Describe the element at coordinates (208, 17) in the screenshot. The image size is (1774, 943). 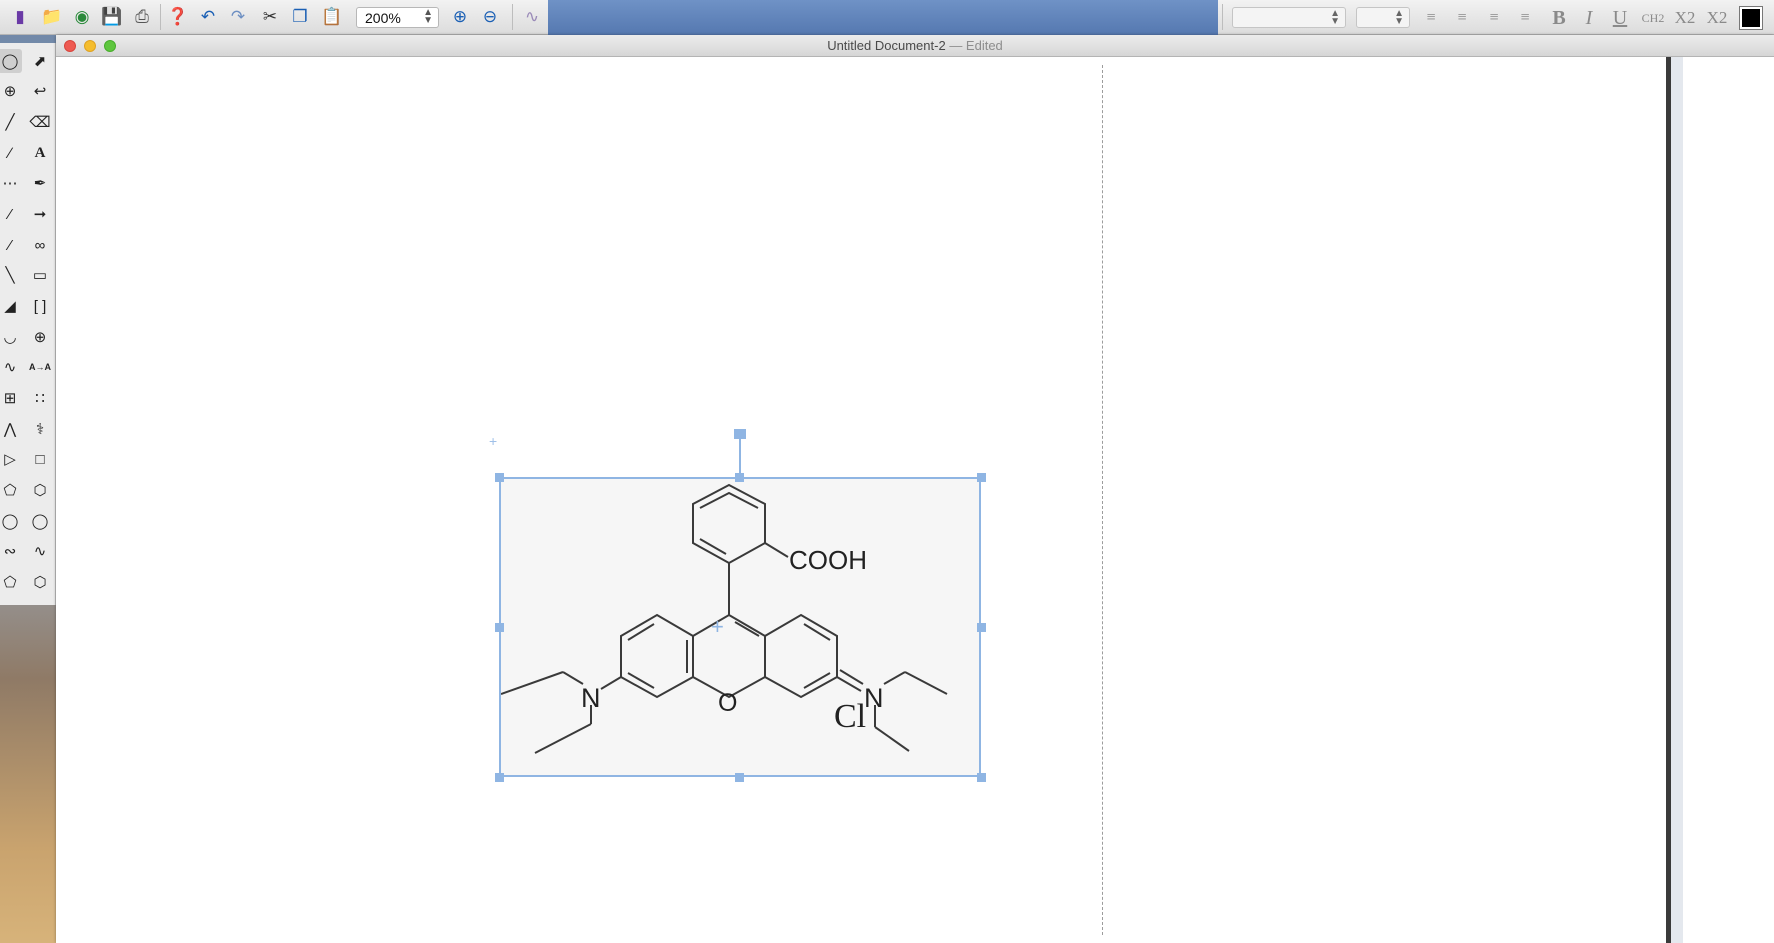
I see `undo-icon: ↶` at that location.